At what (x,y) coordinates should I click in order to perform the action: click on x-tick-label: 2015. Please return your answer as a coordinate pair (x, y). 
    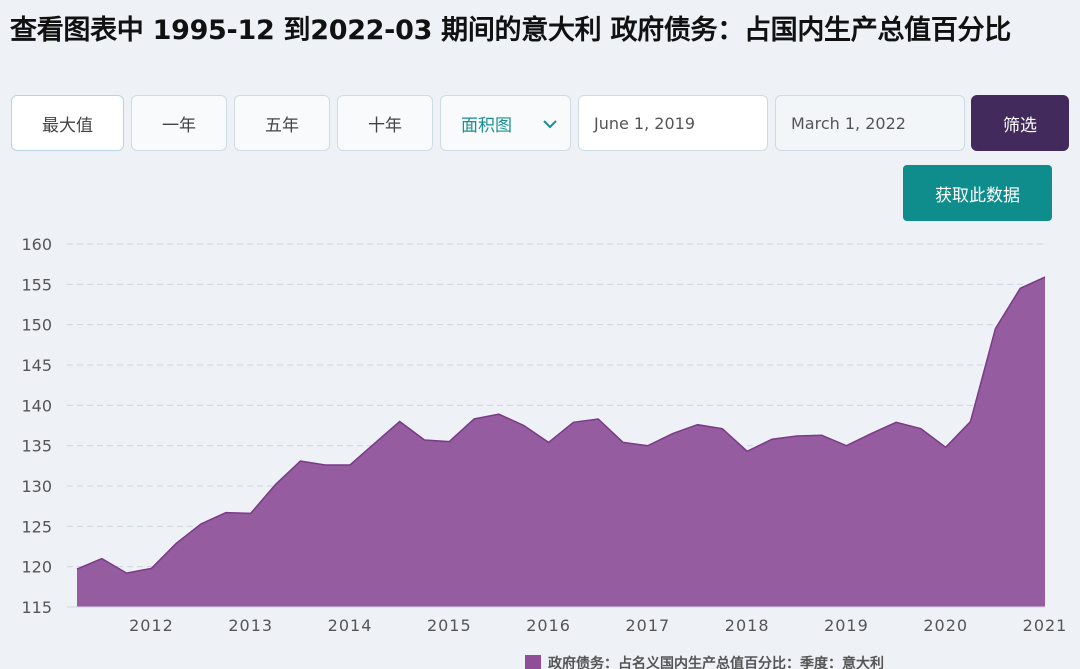
    Looking at the image, I should click on (449, 625).